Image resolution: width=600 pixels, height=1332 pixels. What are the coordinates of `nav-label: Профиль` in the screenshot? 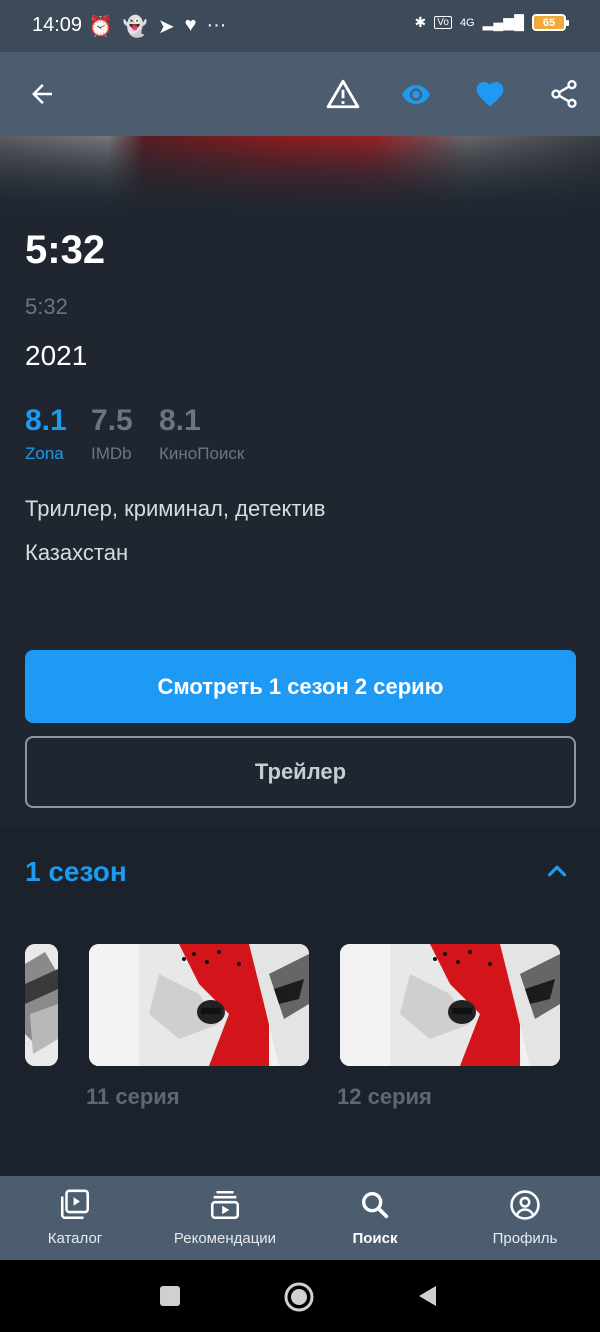 It's located at (525, 1238).